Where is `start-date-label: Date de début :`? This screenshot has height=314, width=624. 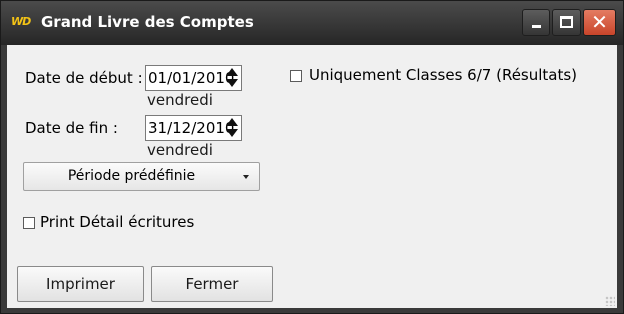
start-date-label: Date de début : is located at coordinates (84, 78).